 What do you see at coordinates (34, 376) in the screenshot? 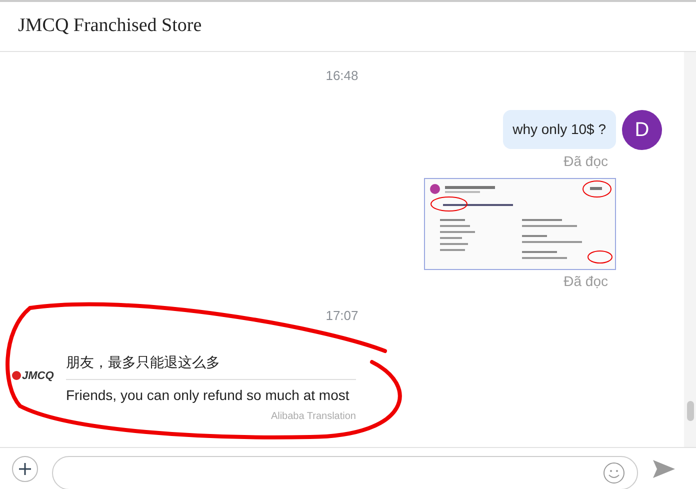
I see `store-logo: JMCQ` at bounding box center [34, 376].